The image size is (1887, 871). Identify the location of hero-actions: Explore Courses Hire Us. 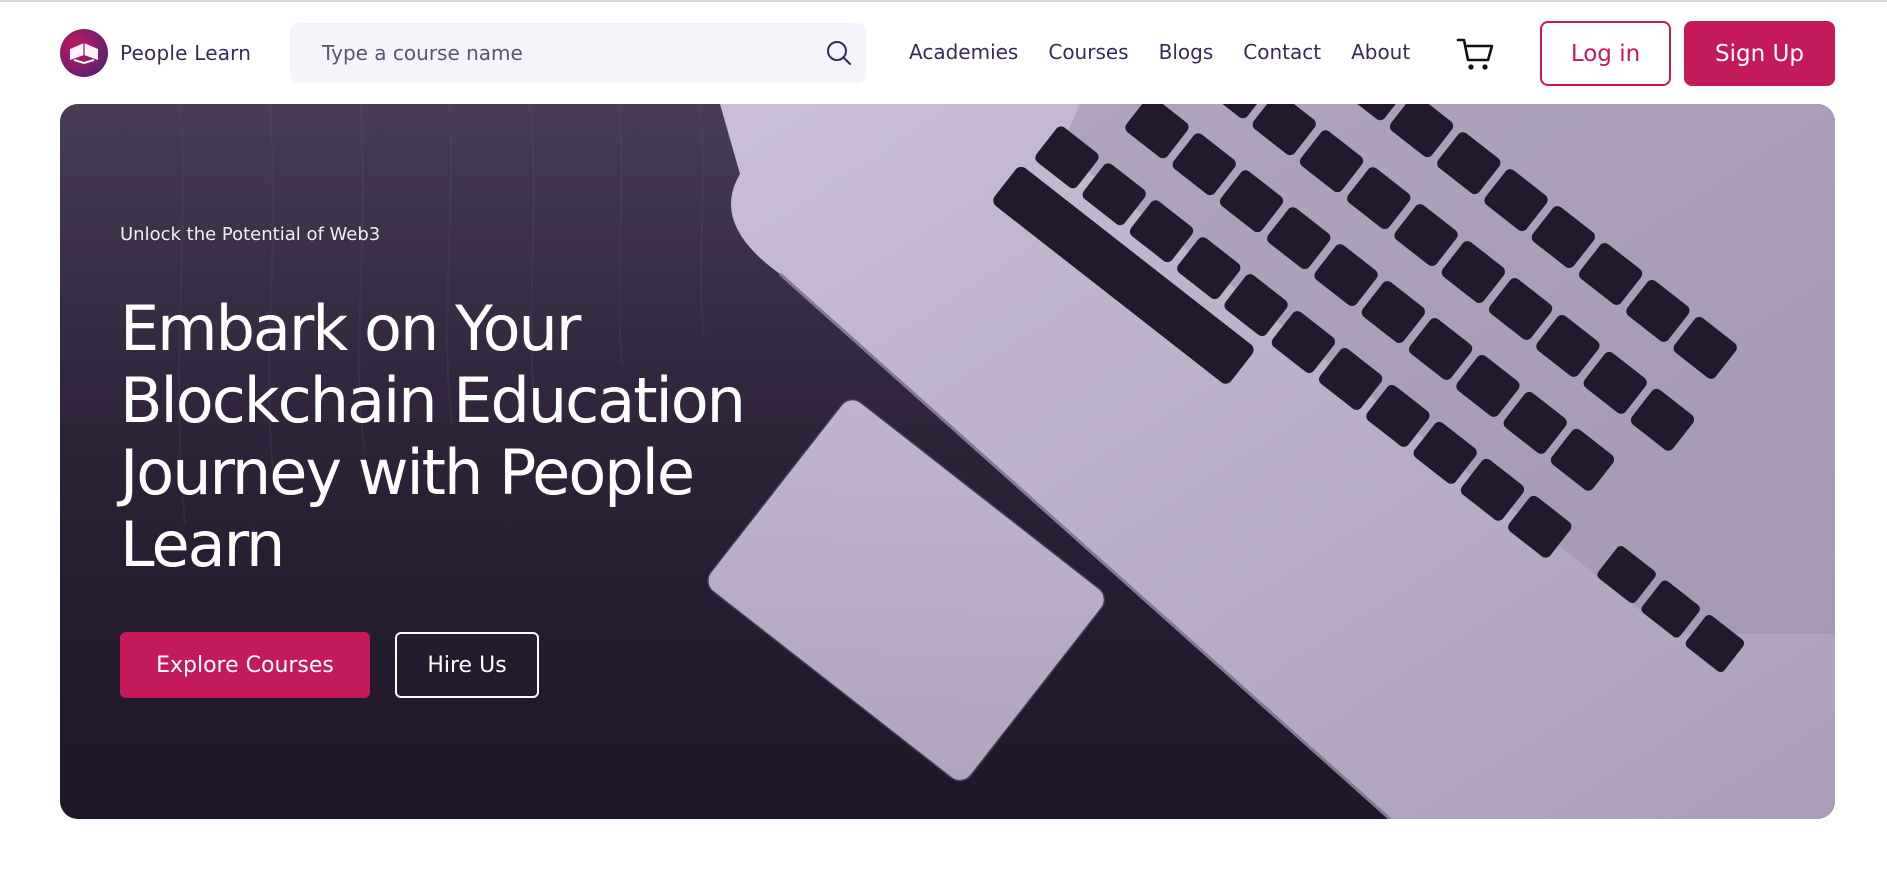
(329, 665).